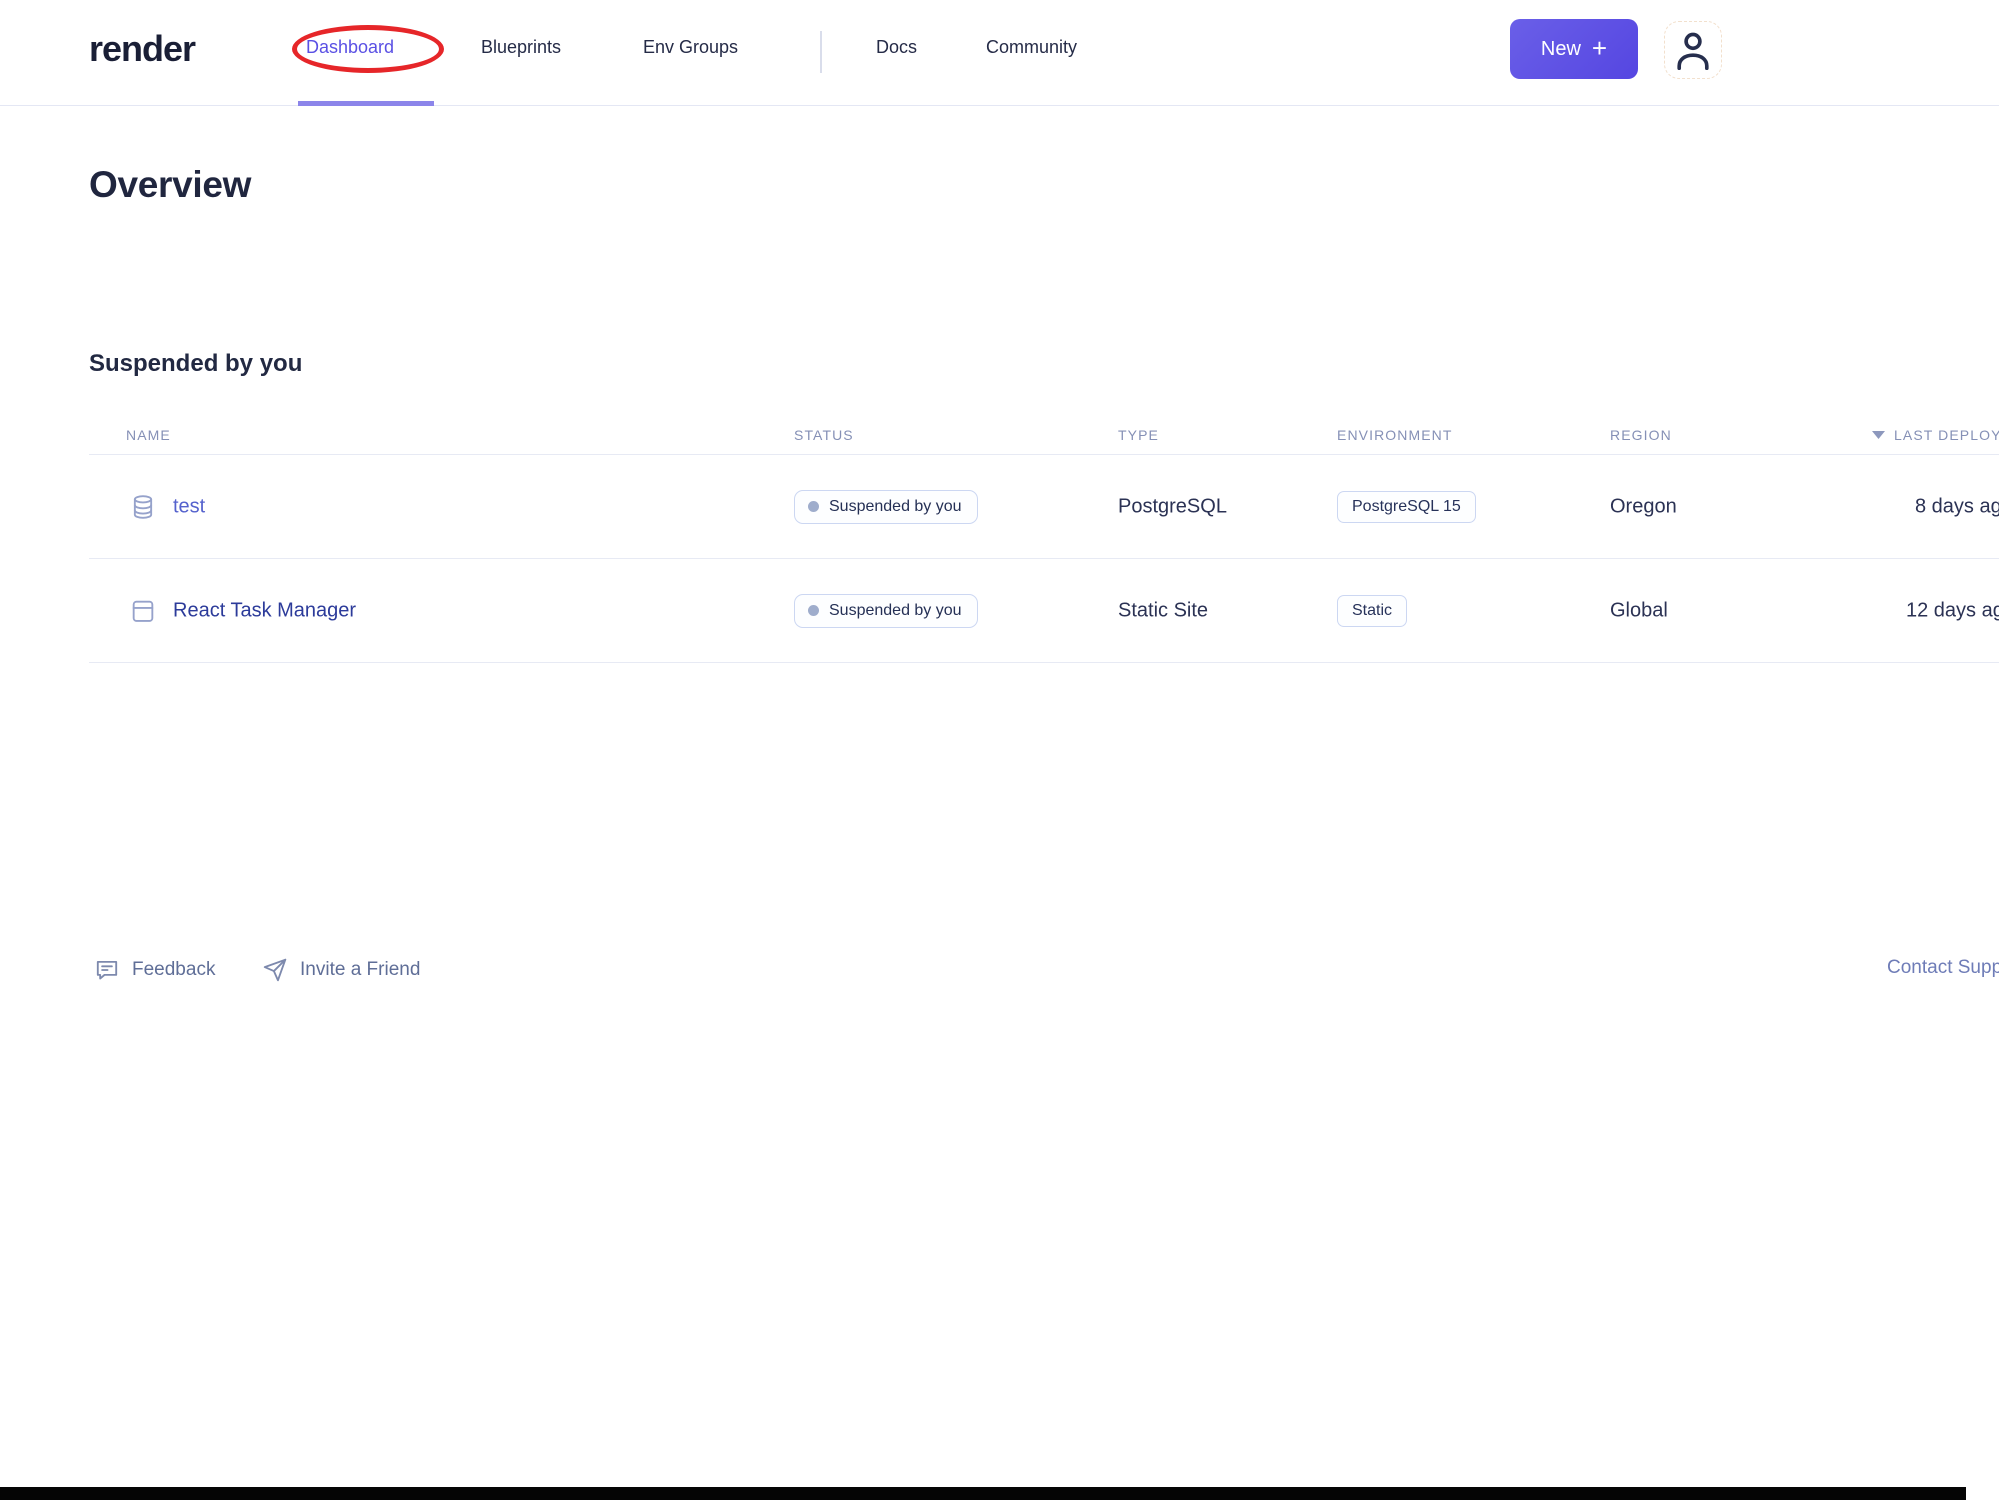 Image resolution: width=1999 pixels, height=1500 pixels. Describe the element at coordinates (1957, 506) in the screenshot. I see `last-deploy-value: 8 days ago` at that location.